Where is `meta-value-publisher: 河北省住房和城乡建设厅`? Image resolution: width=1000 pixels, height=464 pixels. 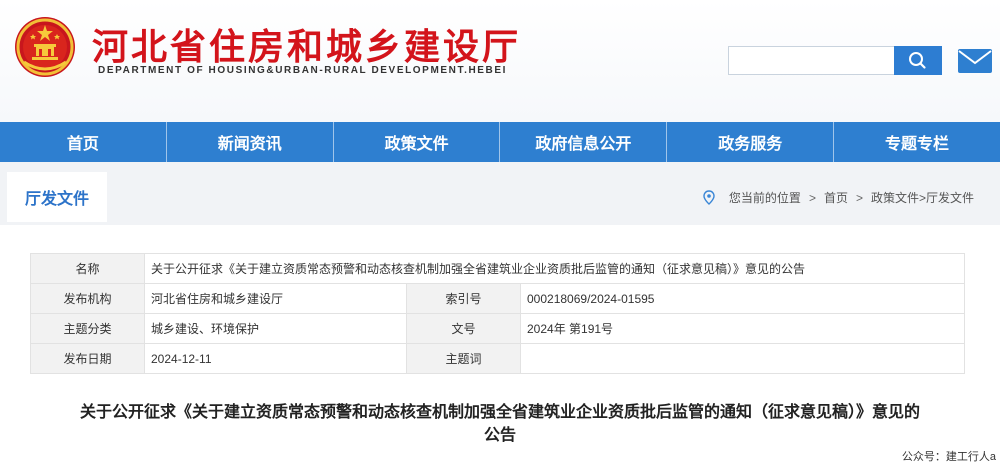 meta-value-publisher: 河北省住房和城乡建设厅 is located at coordinates (275, 298).